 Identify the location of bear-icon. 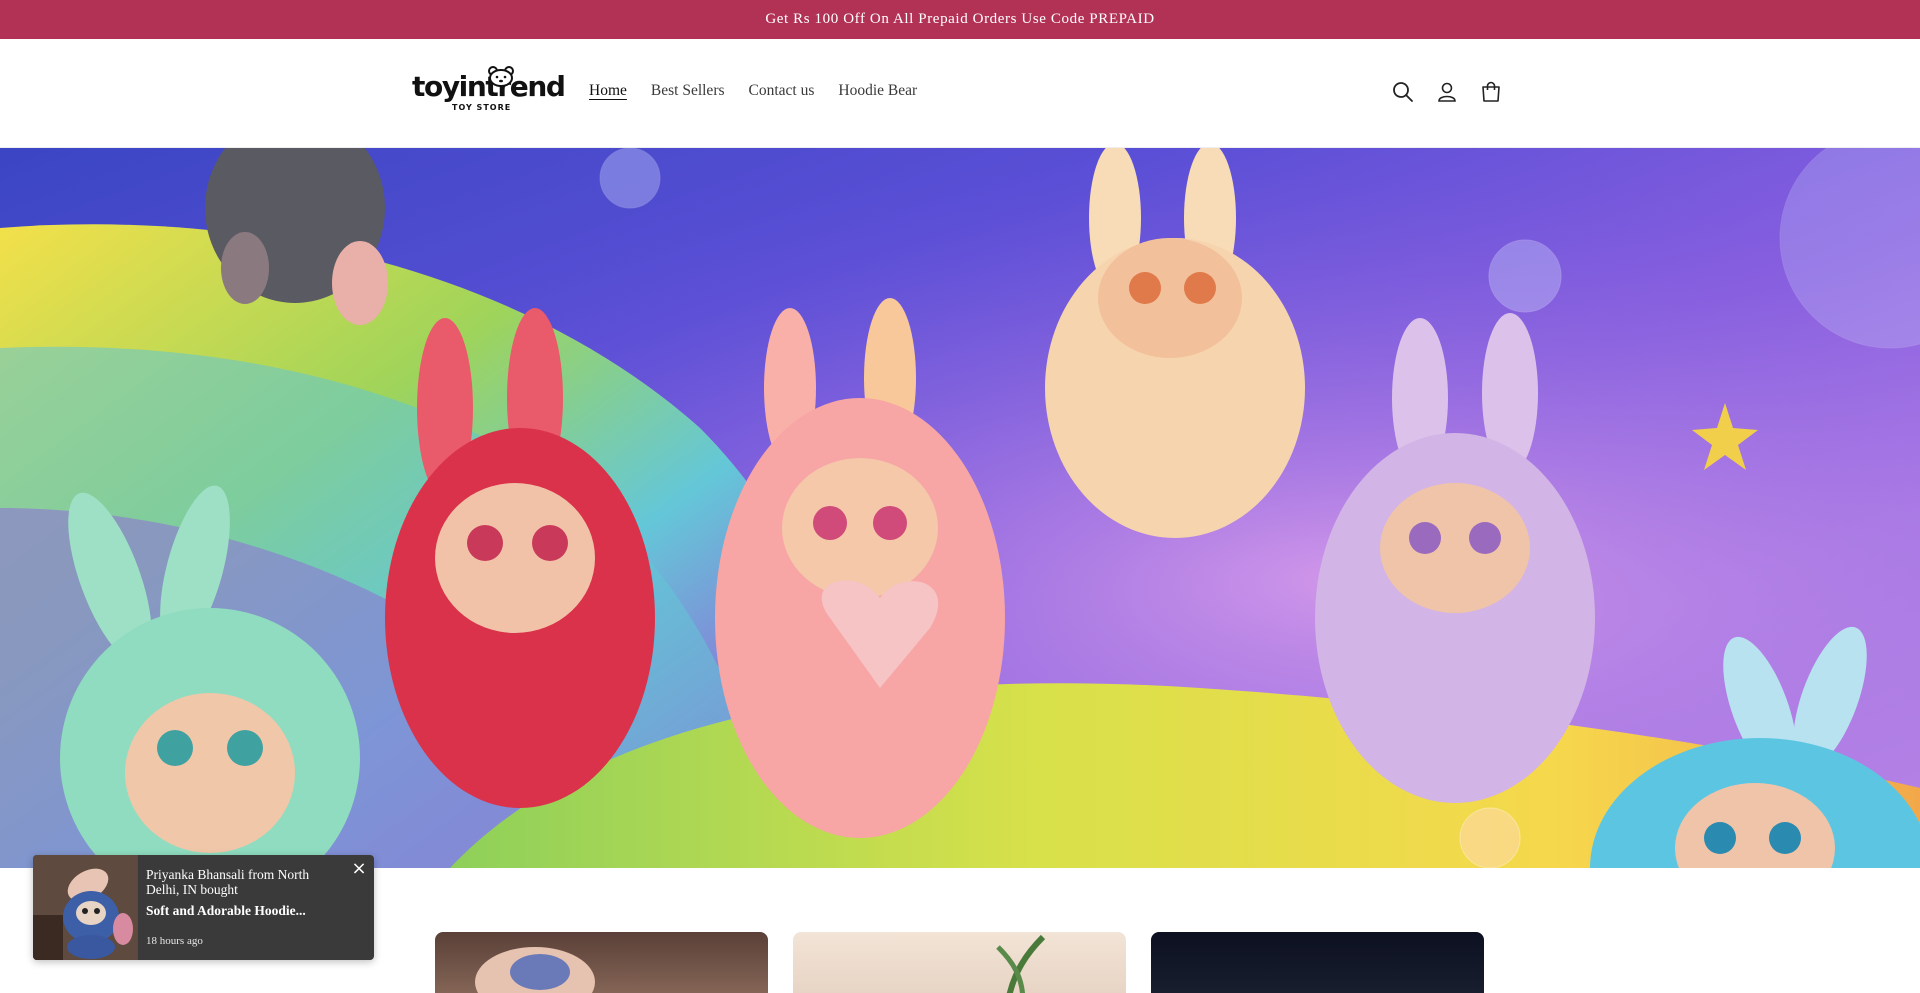
(501, 76).